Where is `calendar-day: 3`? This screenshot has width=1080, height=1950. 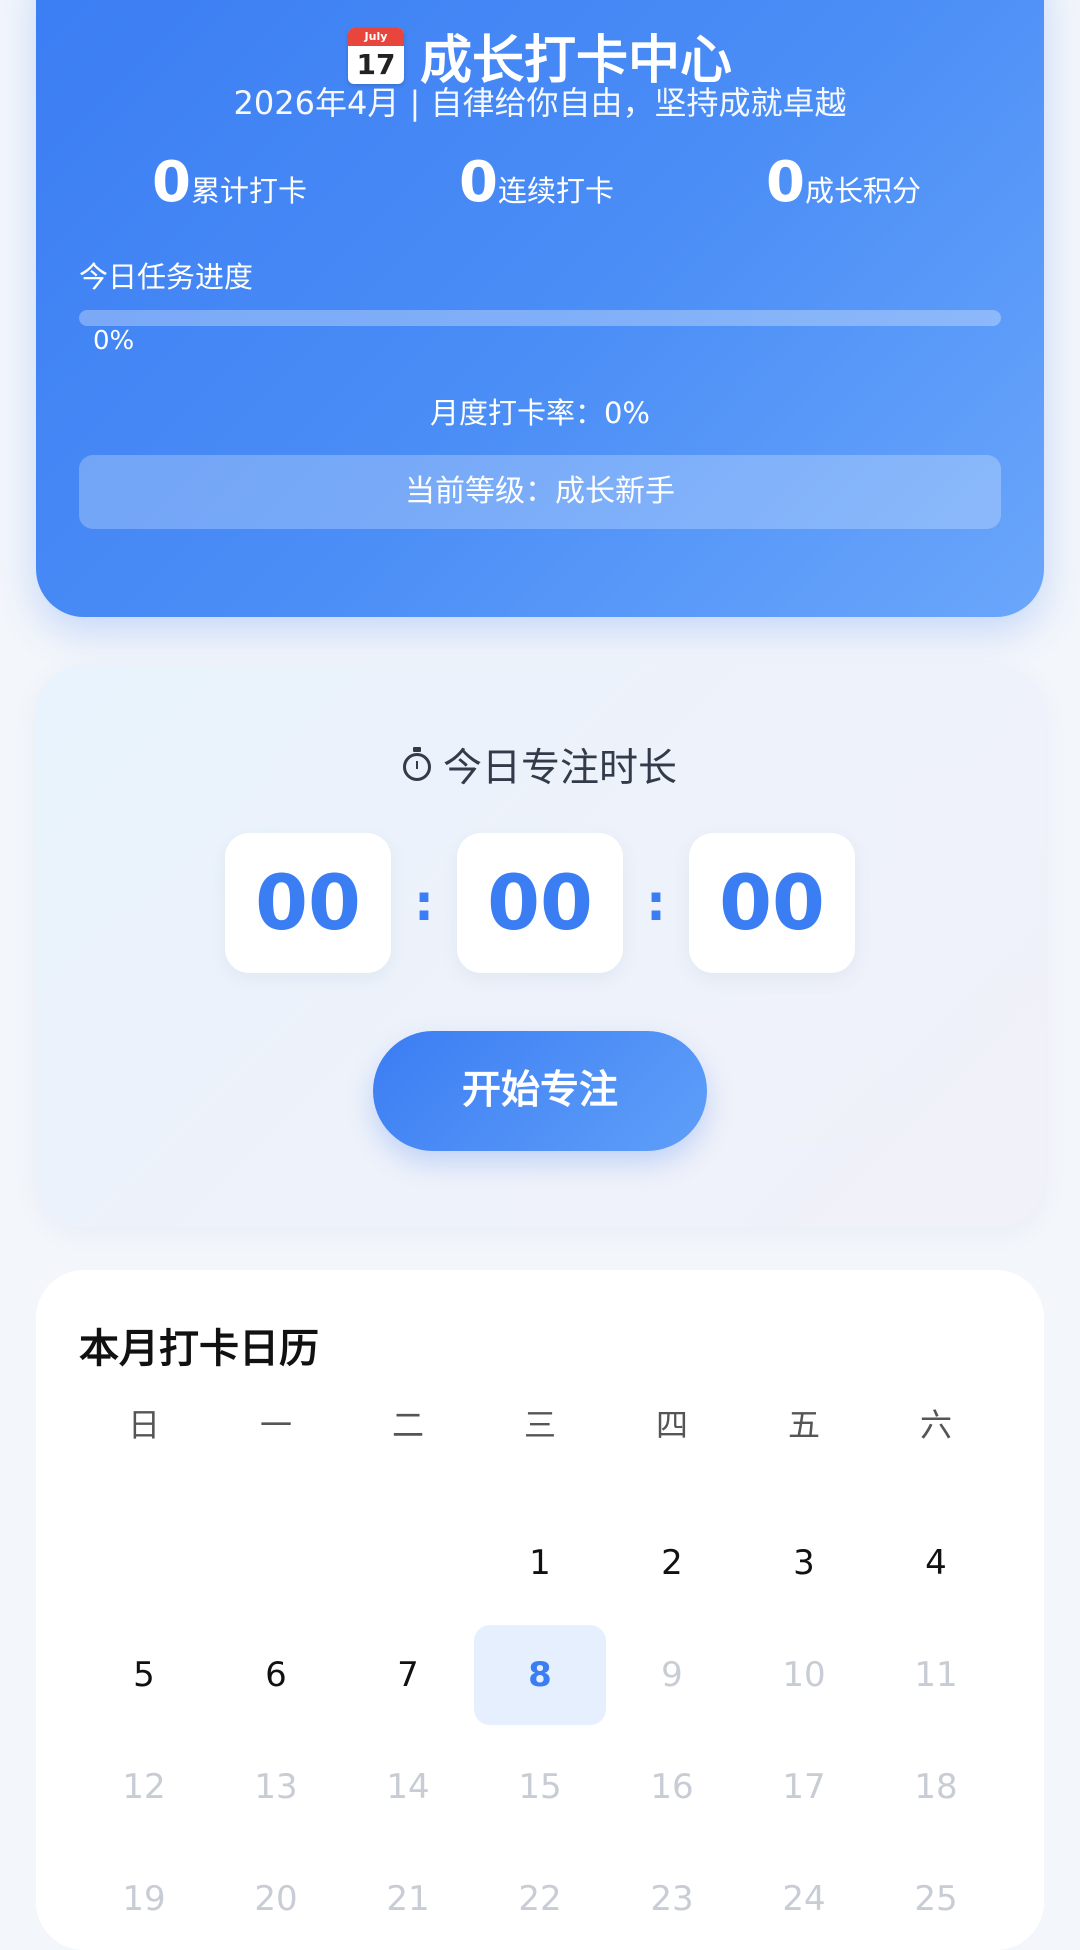
calendar-day: 3 is located at coordinates (804, 1563).